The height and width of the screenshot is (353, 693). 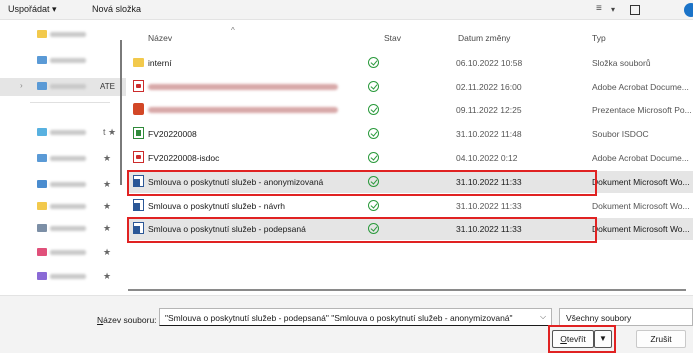 What do you see at coordinates (21, 85) in the screenshot?
I see `chevron-right-icon: ›` at bounding box center [21, 85].